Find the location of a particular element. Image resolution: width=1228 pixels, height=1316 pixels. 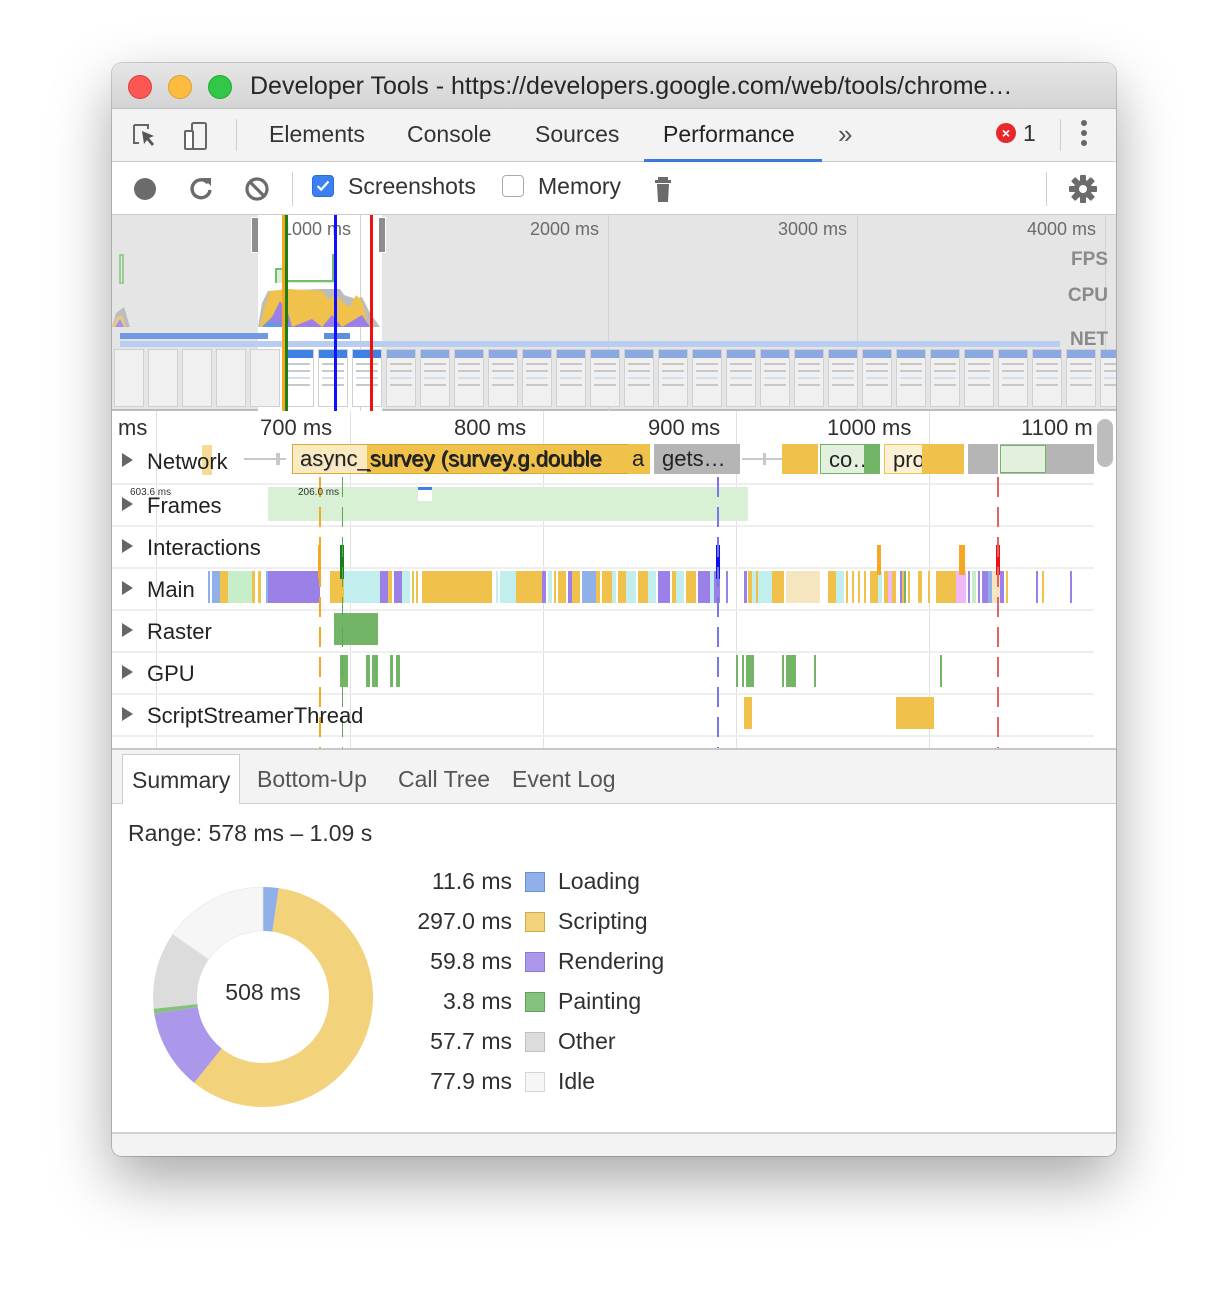

more-tabs-button: » is located at coordinates (845, 134).